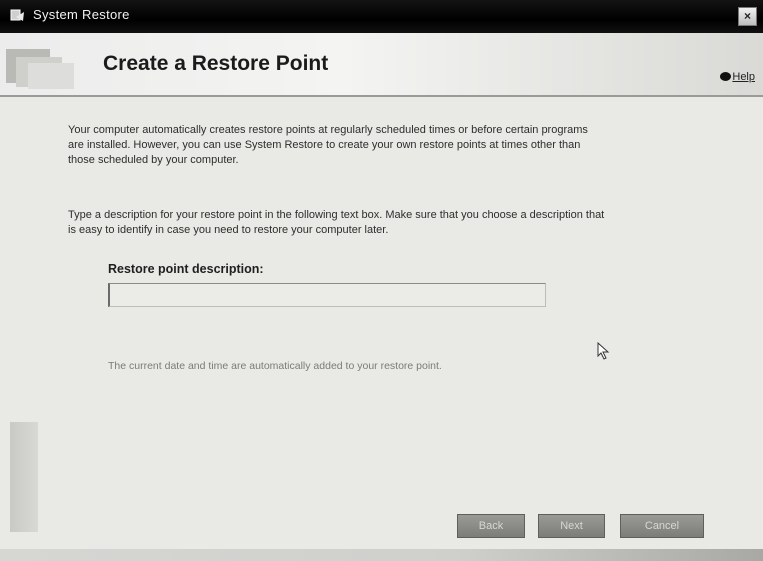 The image size is (763, 561). I want to click on help-label: Help, so click(743, 77).